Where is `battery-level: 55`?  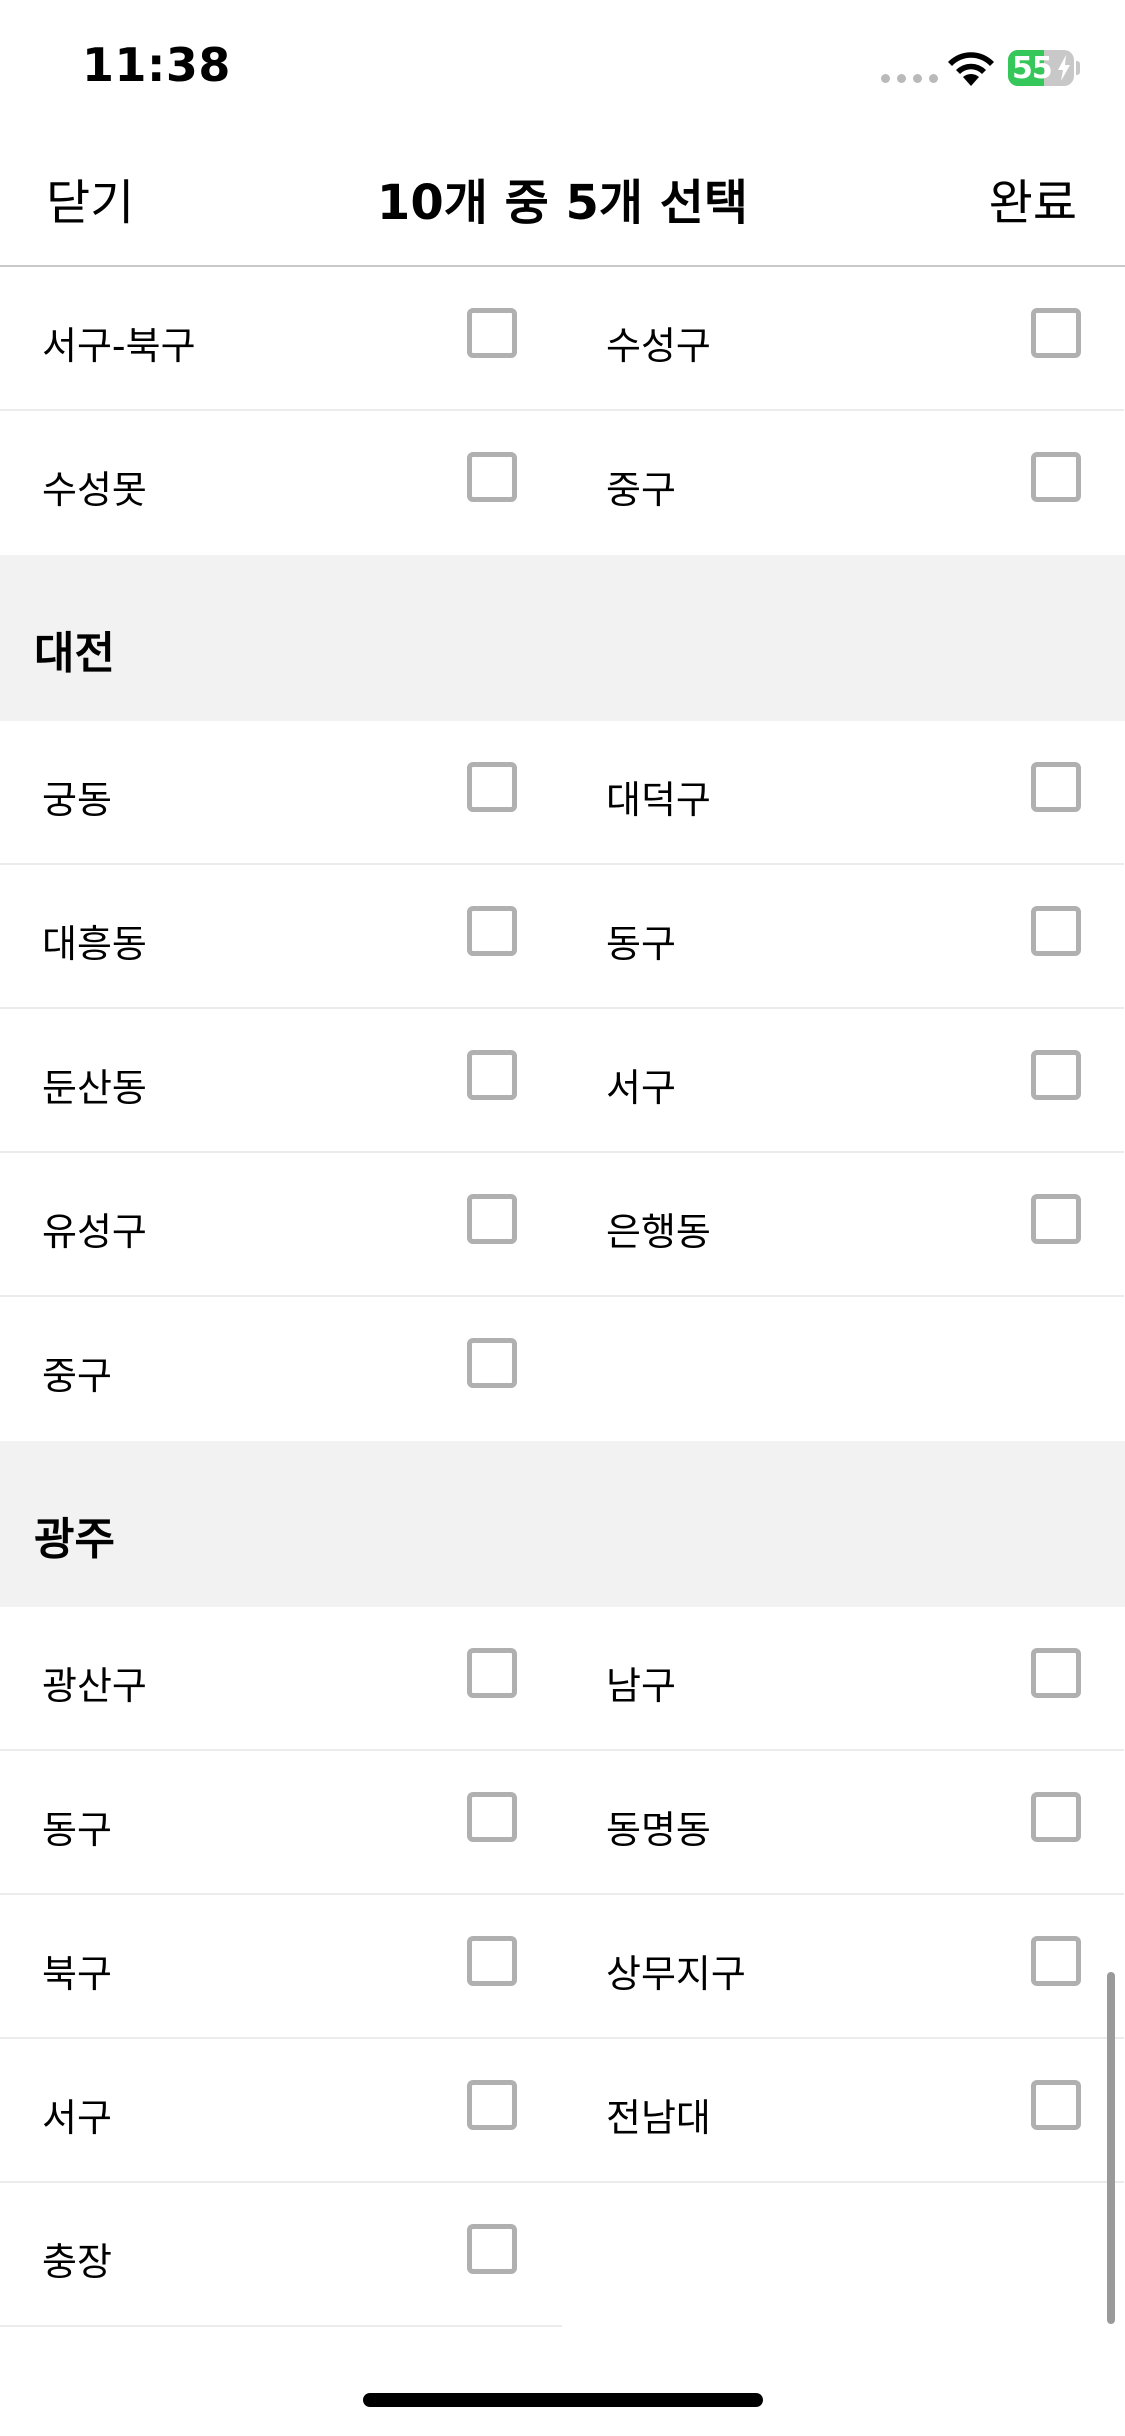 battery-level: 55 is located at coordinates (1032, 68).